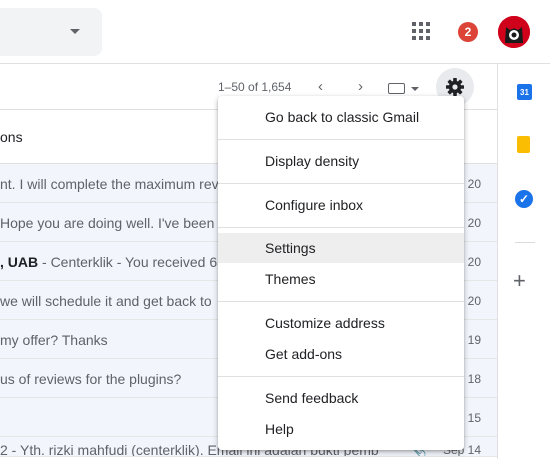 The height and width of the screenshot is (459, 550). I want to click on menu-item-classic-gmail: Go back to classic Gmail, so click(341, 117).